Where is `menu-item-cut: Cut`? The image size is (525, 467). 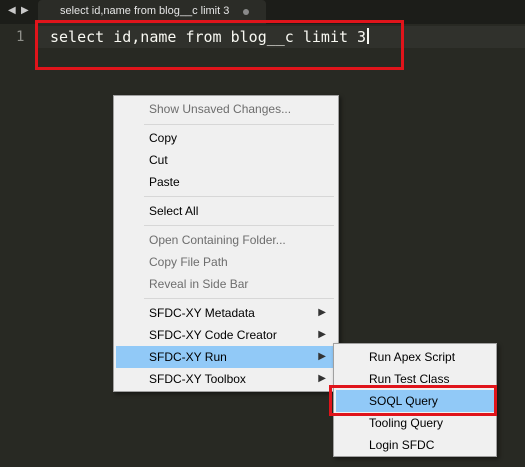
menu-item-cut: Cut is located at coordinates (226, 160).